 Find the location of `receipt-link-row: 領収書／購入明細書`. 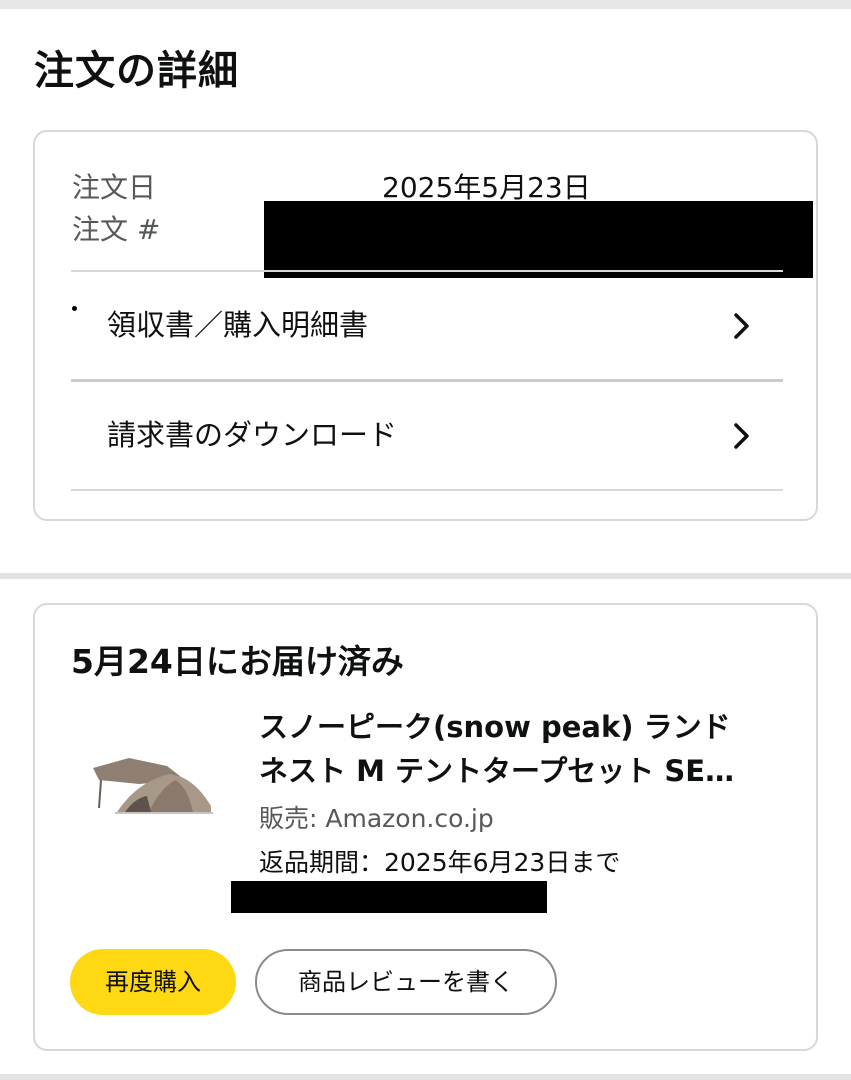

receipt-link-row: 領収書／購入明細書 is located at coordinates (427, 325).